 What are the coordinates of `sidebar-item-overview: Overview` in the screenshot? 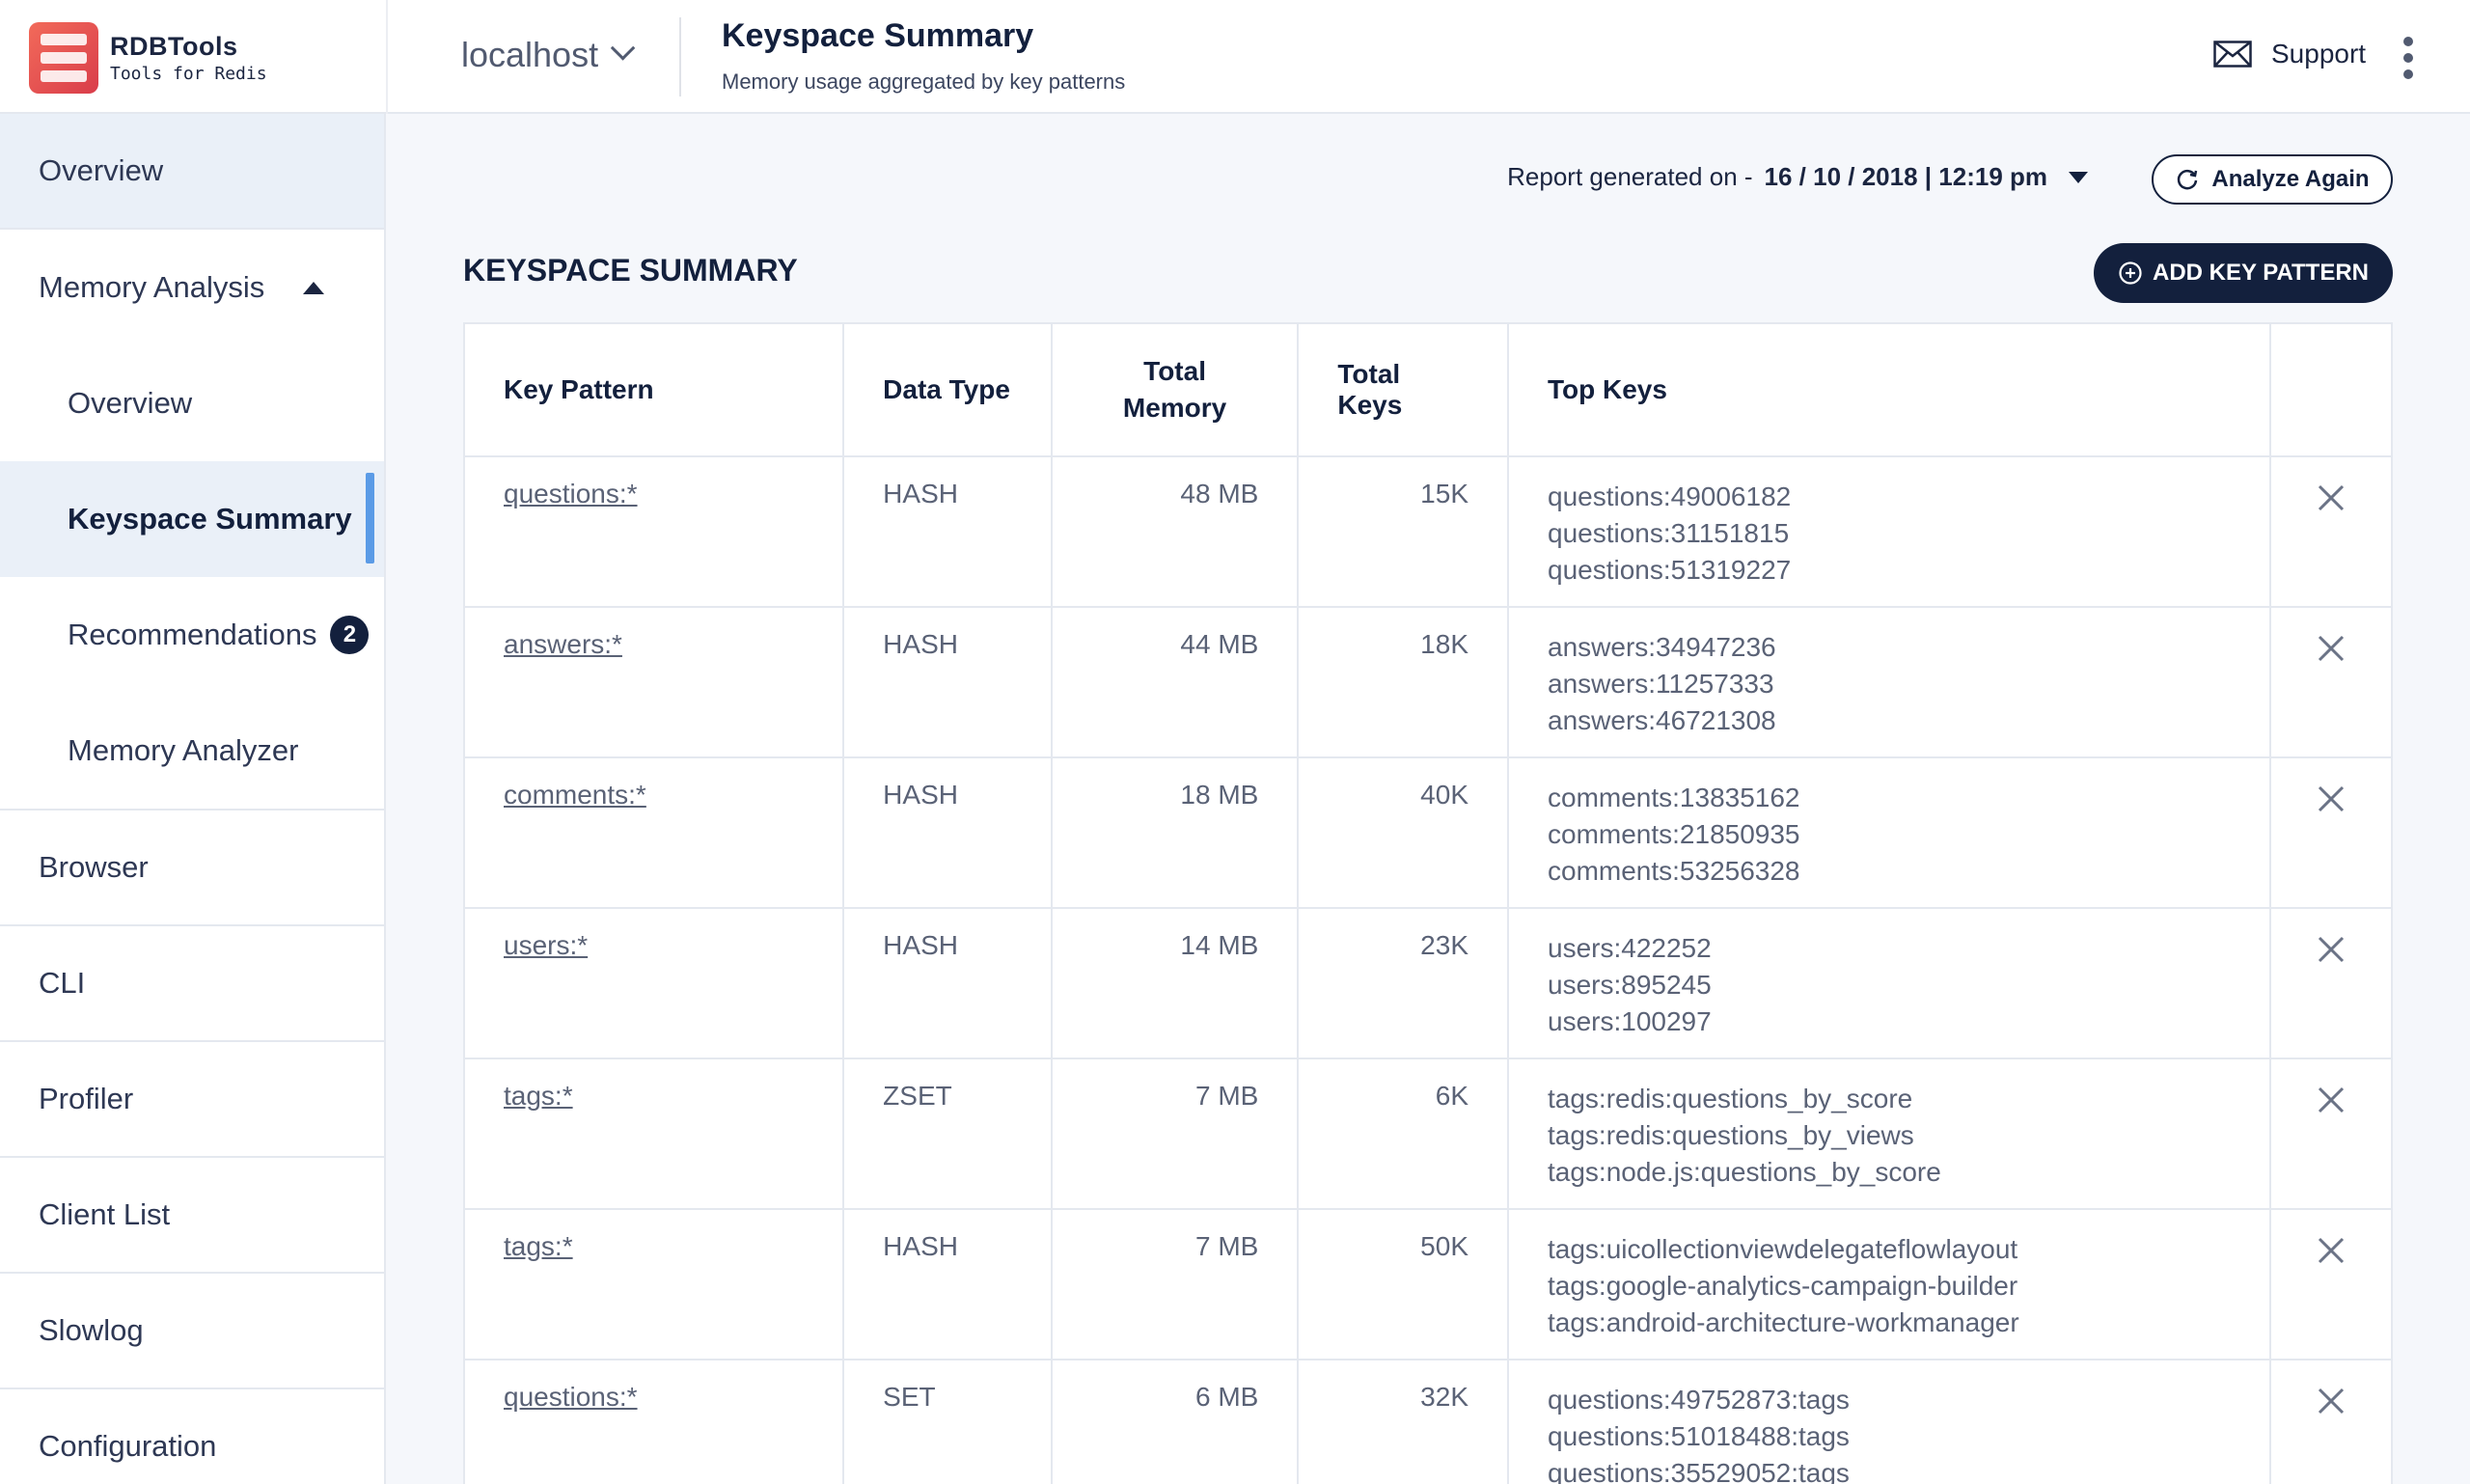 It's located at (192, 172).